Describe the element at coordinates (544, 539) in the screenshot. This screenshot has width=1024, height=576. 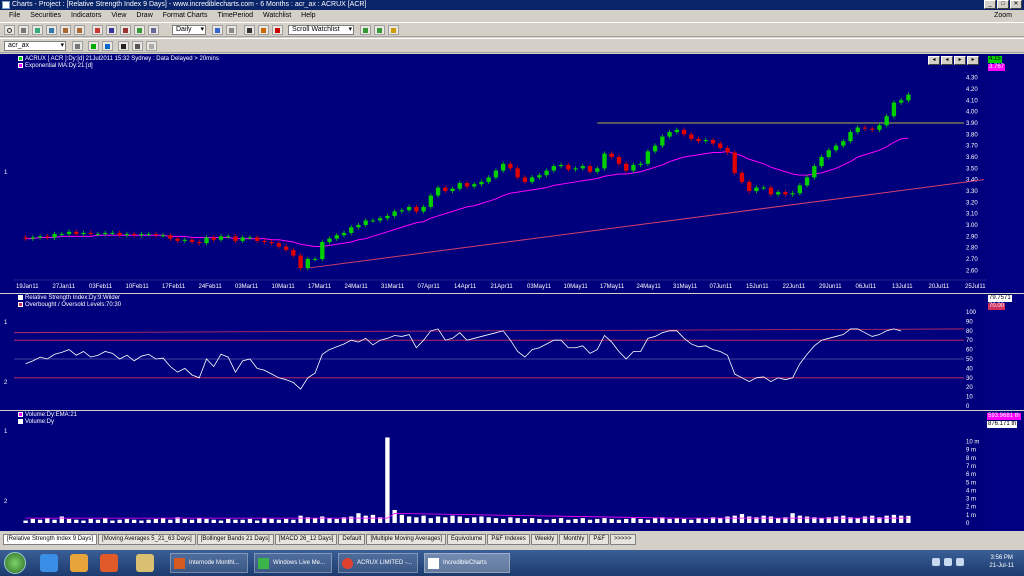
I see `tab-weekly: Weekly` at that location.